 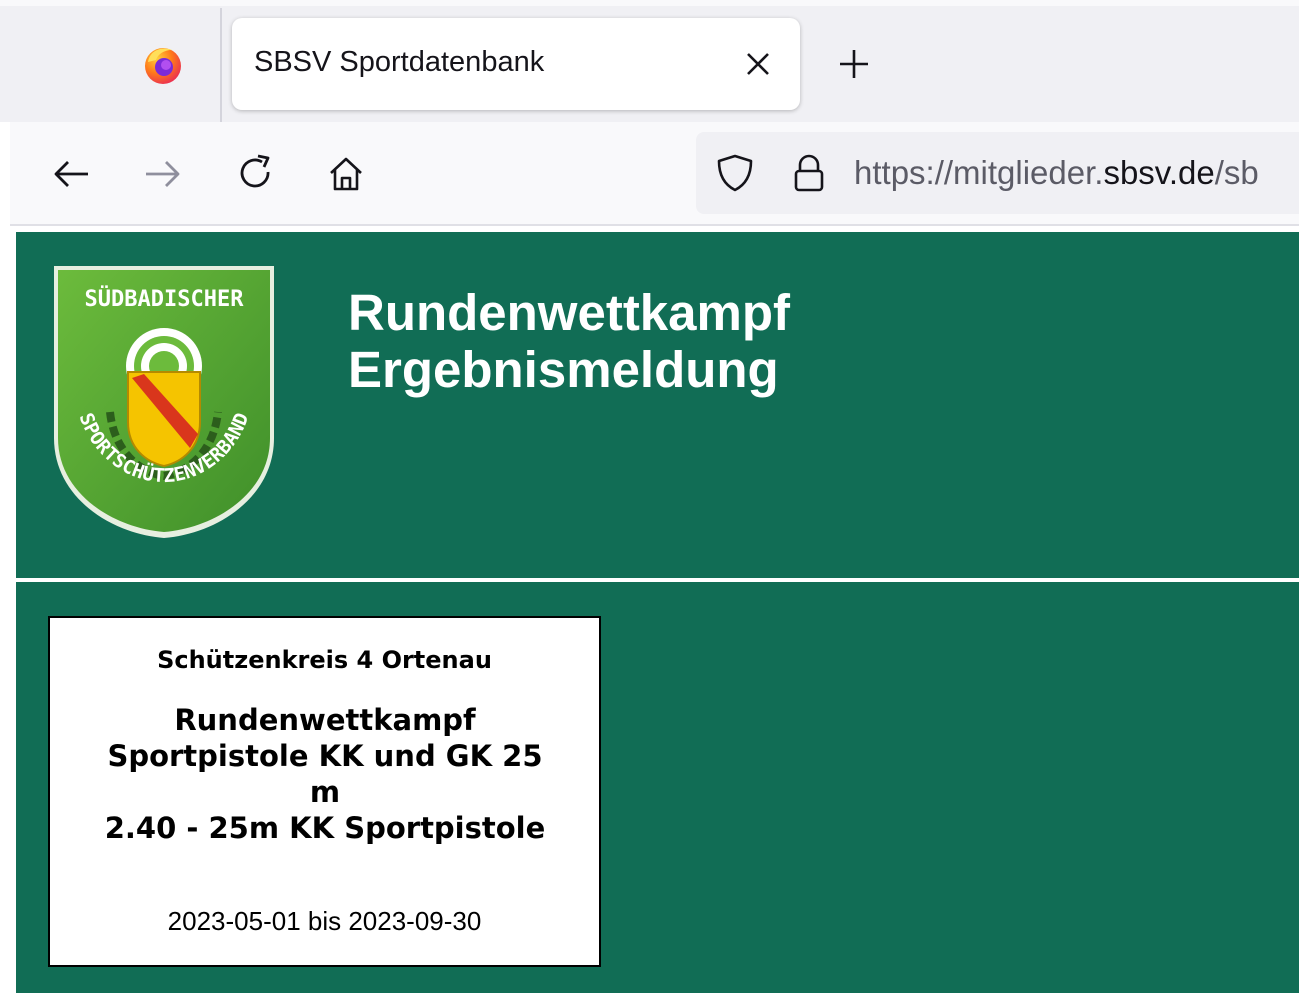 I want to click on firefox-menu-icon, so click(x=163, y=65).